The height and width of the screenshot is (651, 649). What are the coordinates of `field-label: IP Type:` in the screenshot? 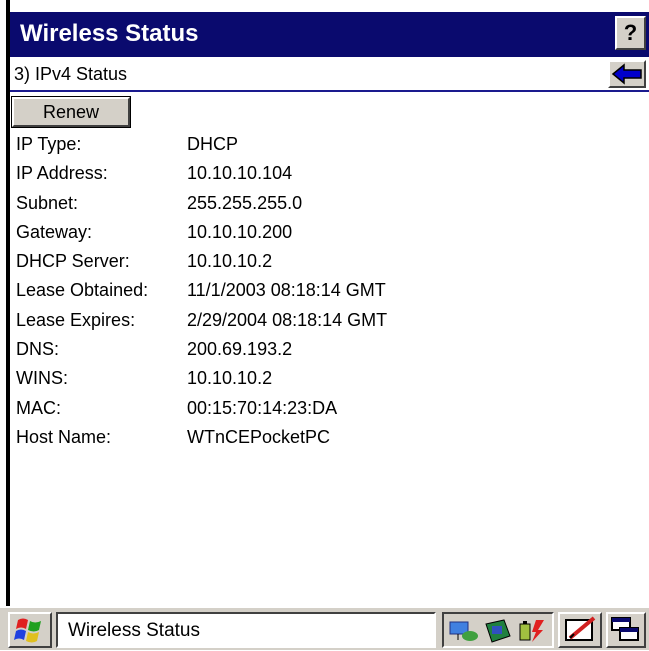 It's located at (49, 144).